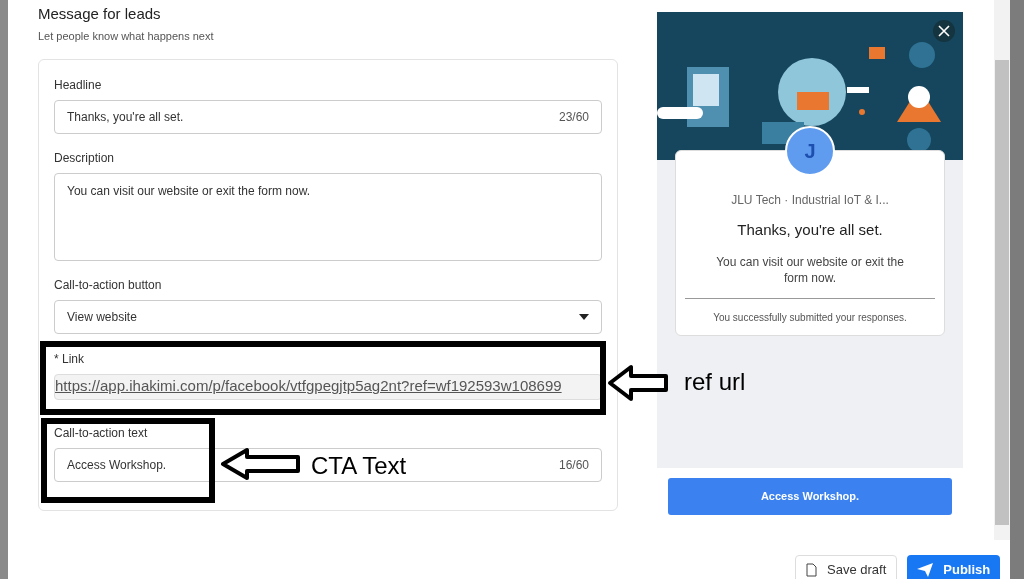 The image size is (1024, 579). I want to click on preview-description: You can visit our website or exit the form now., so click(810, 269).